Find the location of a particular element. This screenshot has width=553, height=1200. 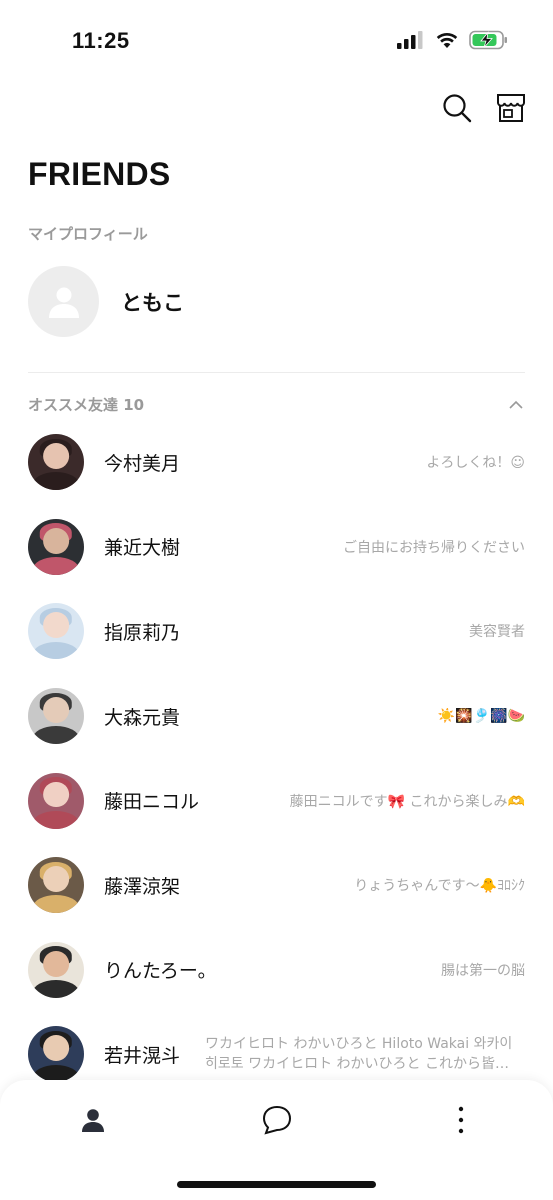

friend-name: 藤澤涼架 is located at coordinates (142, 886).